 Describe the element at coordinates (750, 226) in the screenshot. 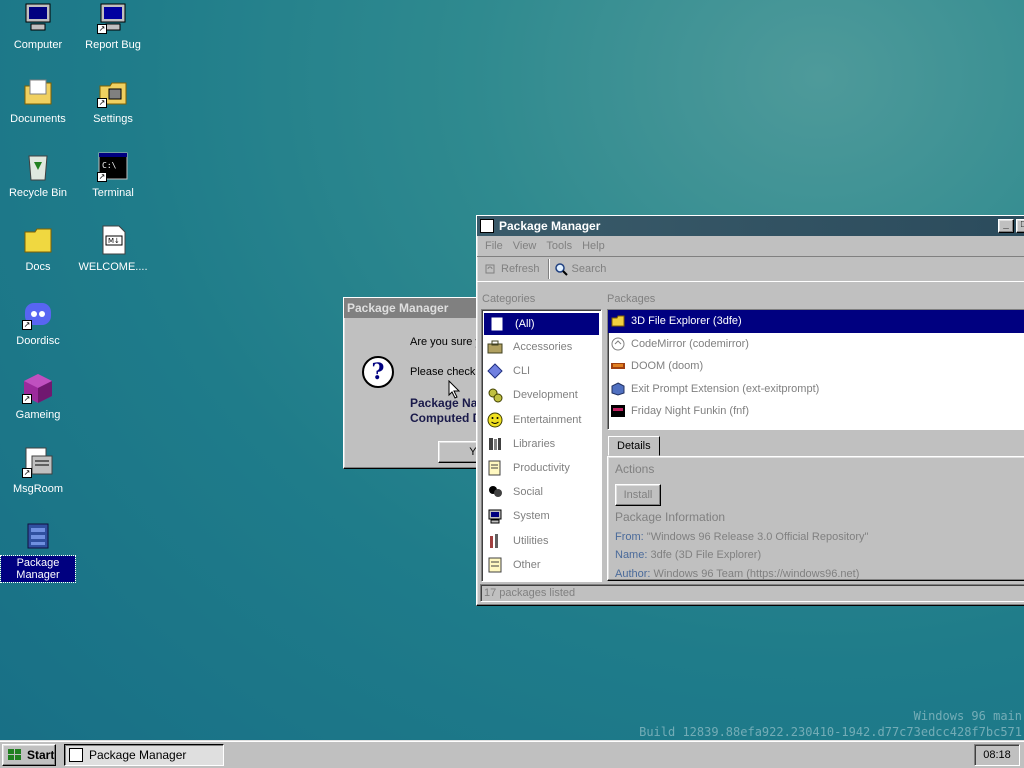

I see `pm-titlebar: Package Manager _ □` at that location.